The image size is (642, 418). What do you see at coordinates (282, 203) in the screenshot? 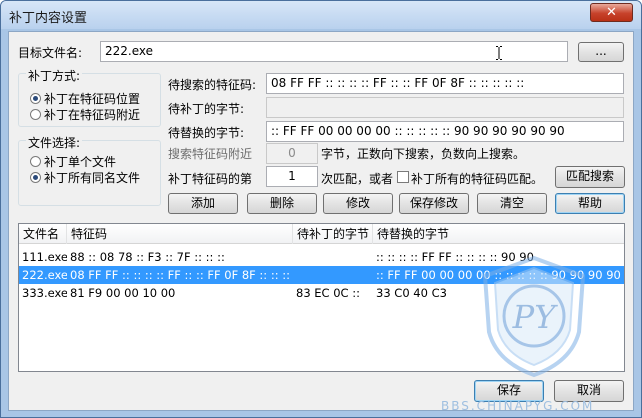
I see `delete-button: 删除` at bounding box center [282, 203].